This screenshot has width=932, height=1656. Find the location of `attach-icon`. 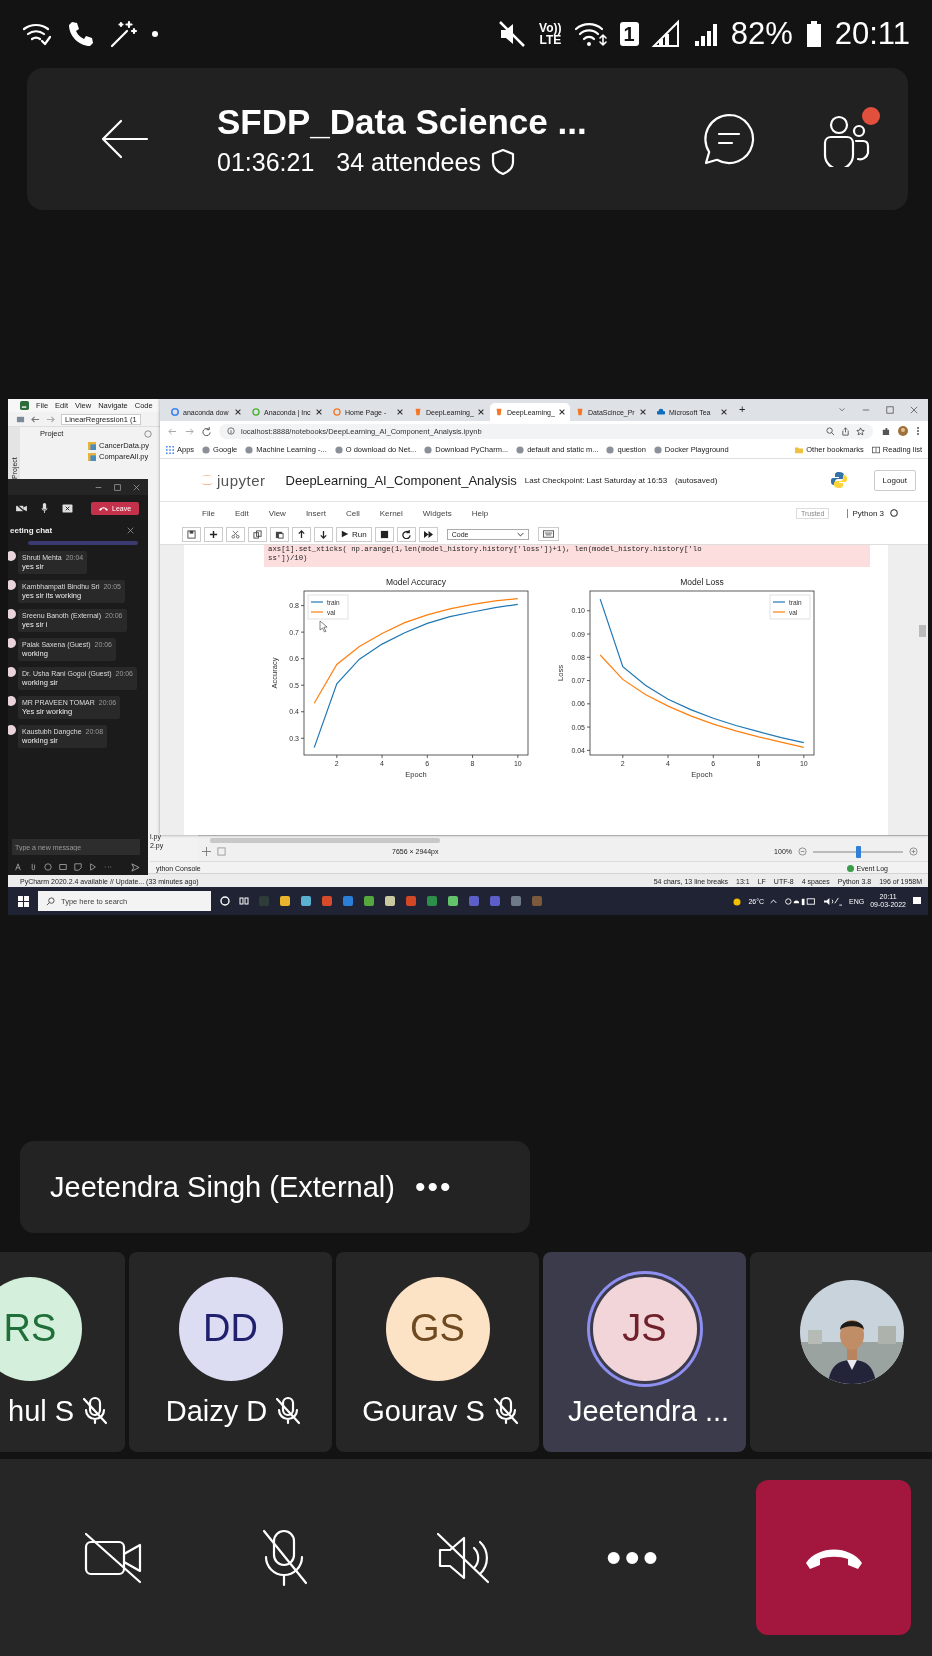

attach-icon is located at coordinates (33, 867).